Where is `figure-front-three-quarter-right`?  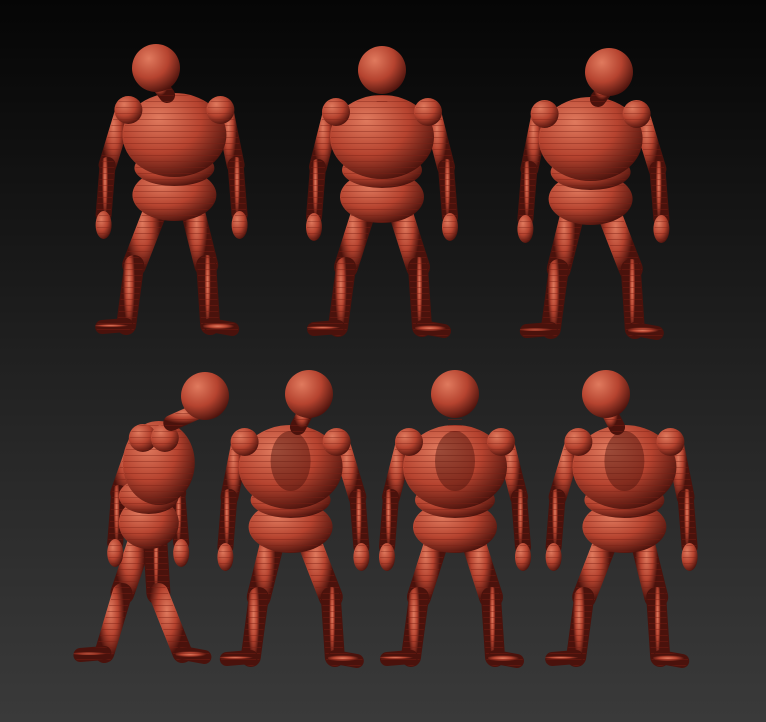
figure-front-three-quarter-right is located at coordinates (593, 194).